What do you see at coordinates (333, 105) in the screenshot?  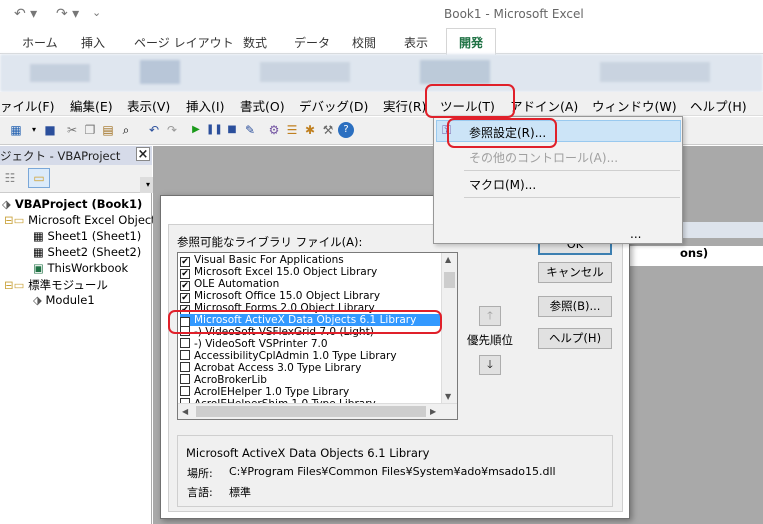 I see `menu-debug: デバッグ(D)` at bounding box center [333, 105].